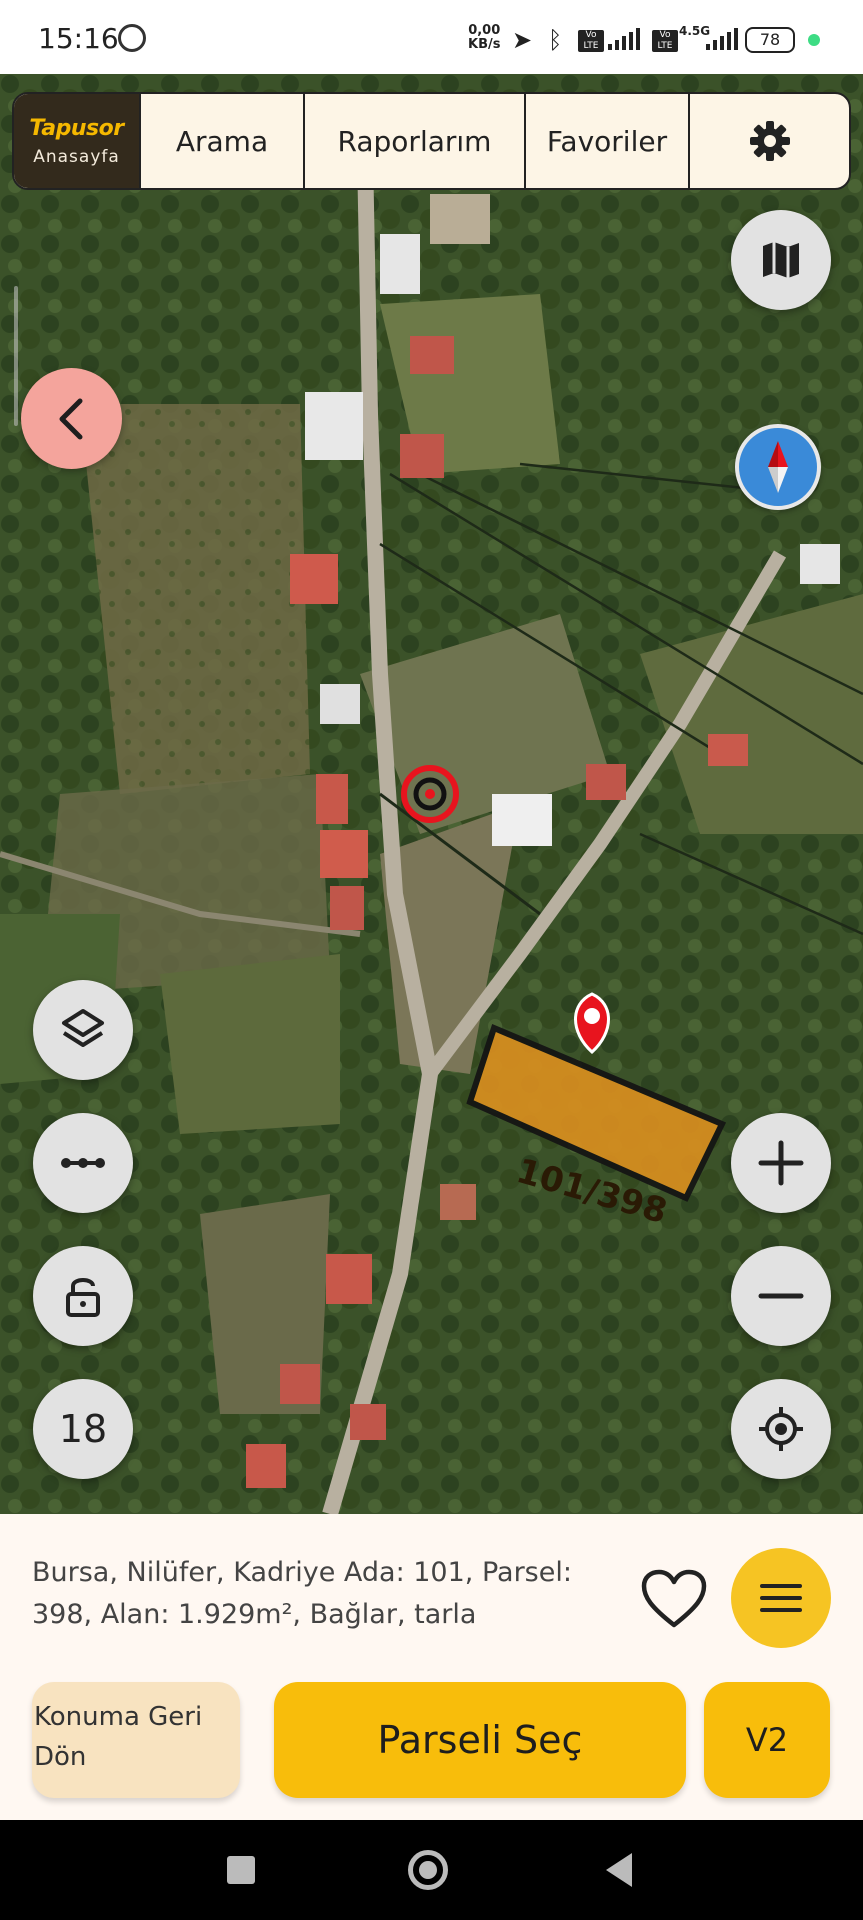  Describe the element at coordinates (136, 1740) in the screenshot. I see `back-to-location-button: Konuma Geri Dön` at that location.